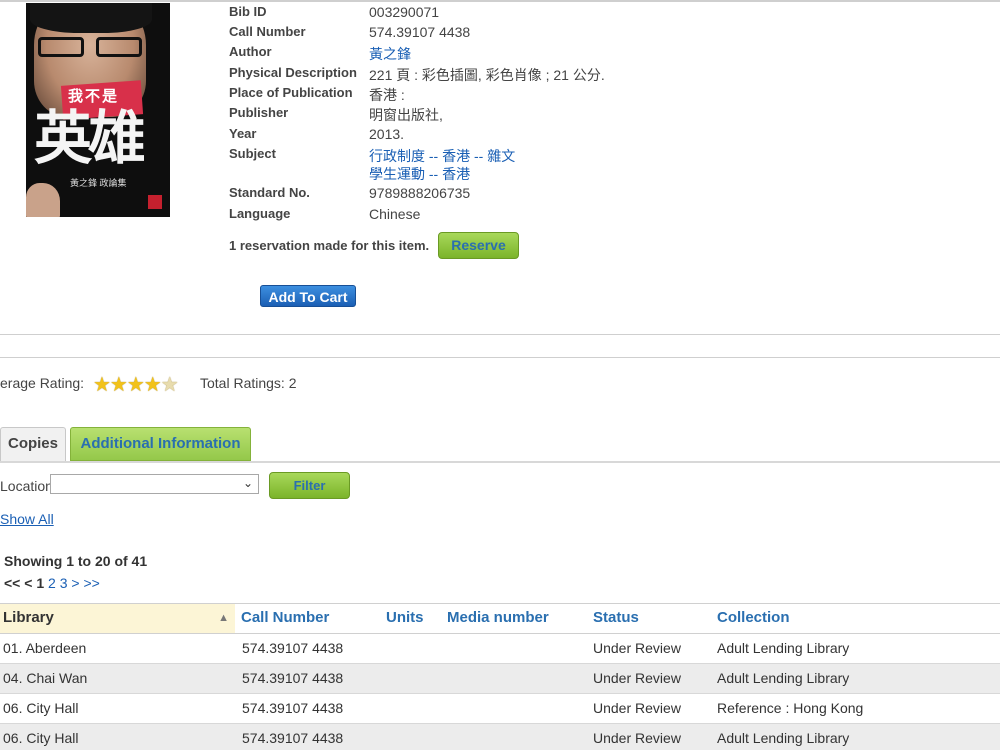 The width and height of the screenshot is (1000, 750). I want to click on filter-button: Filter, so click(309, 485).